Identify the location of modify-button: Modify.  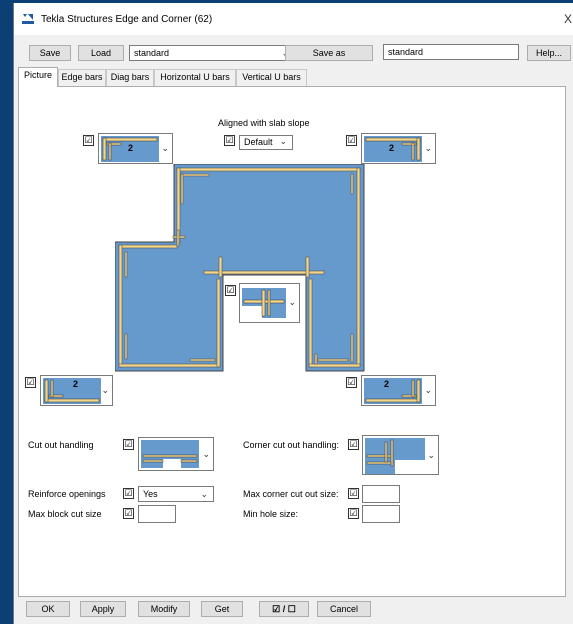
(164, 609).